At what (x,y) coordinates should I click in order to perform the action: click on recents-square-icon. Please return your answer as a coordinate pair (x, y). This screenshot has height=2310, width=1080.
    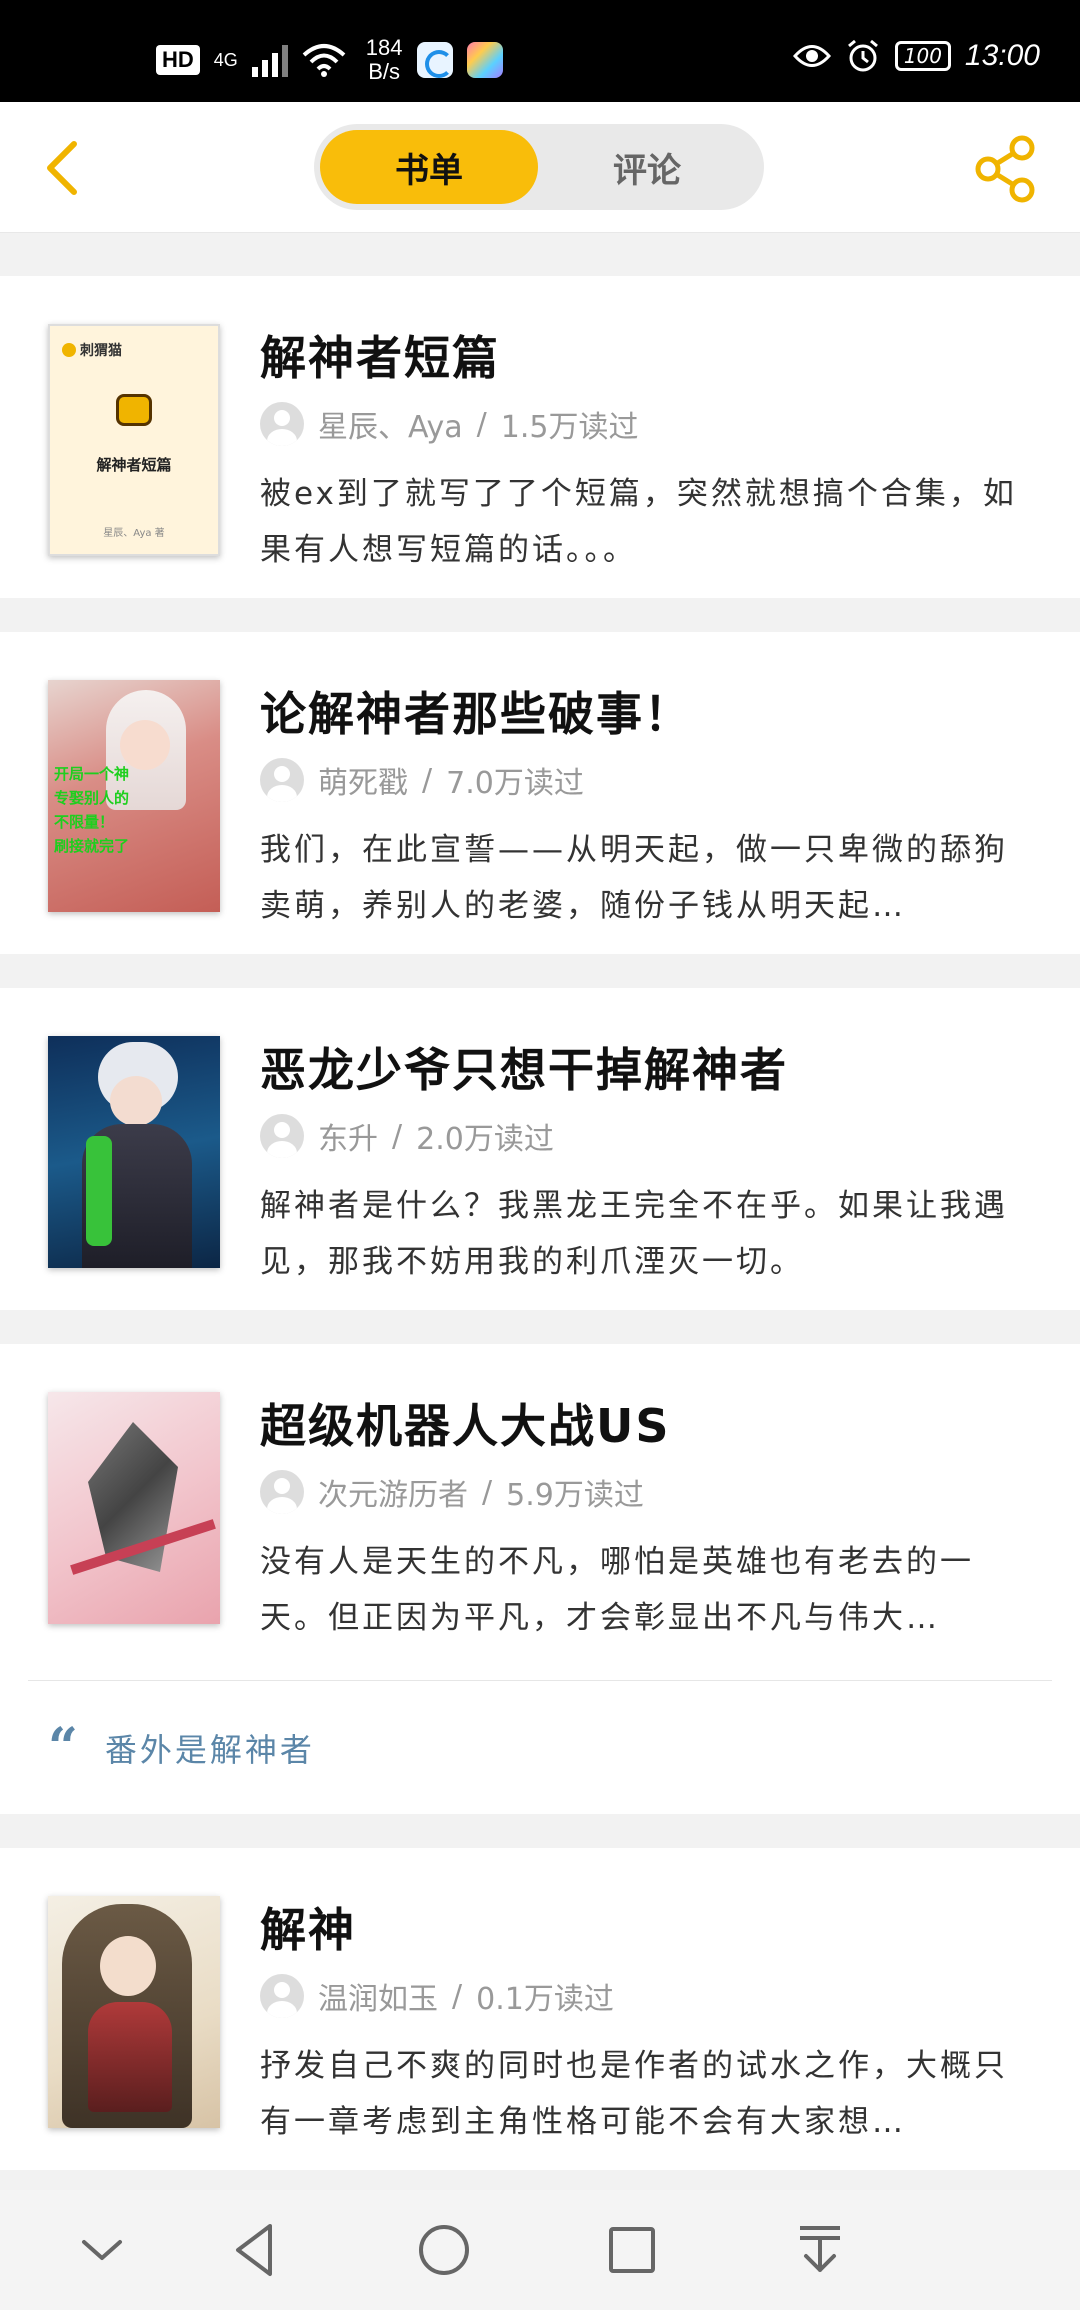
    Looking at the image, I should click on (632, 2250).